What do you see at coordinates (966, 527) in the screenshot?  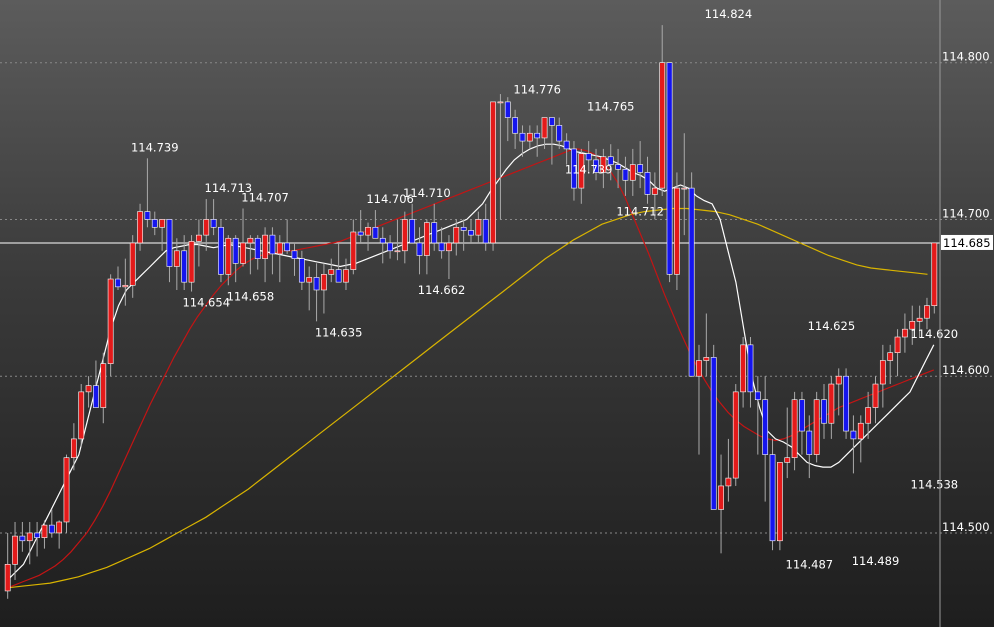 I see `y-tick-label: 114.500` at bounding box center [966, 527].